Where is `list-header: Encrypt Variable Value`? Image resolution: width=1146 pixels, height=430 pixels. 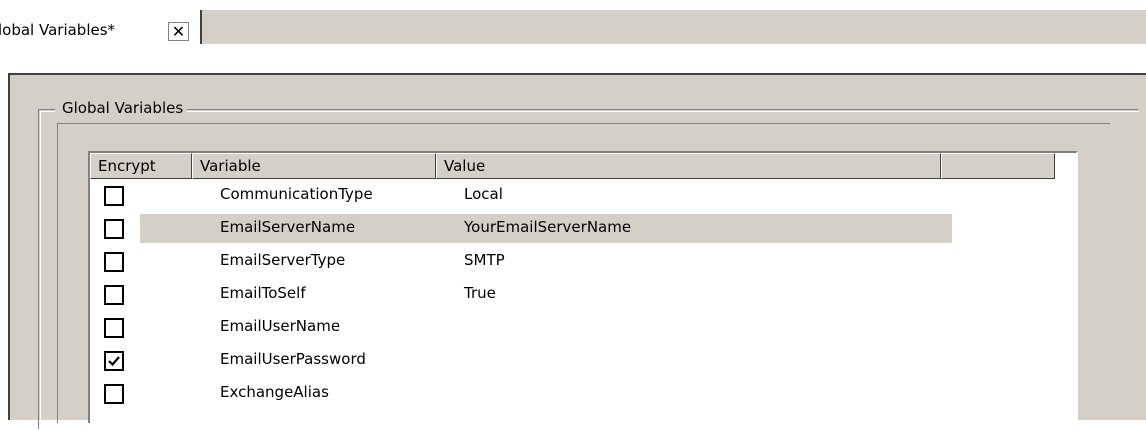 list-header: Encrypt Variable Value is located at coordinates (583, 166).